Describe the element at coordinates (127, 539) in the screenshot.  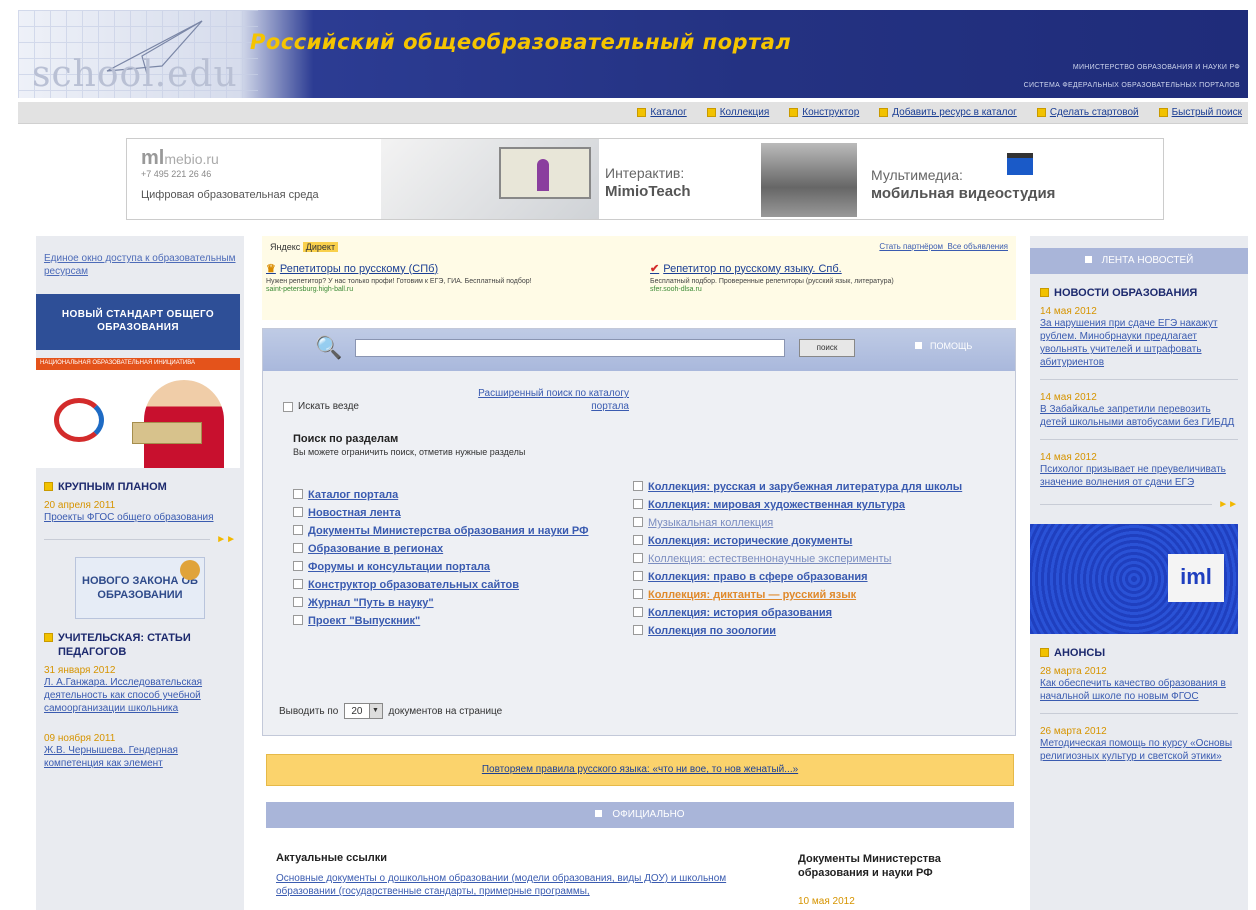
I see `divider` at that location.